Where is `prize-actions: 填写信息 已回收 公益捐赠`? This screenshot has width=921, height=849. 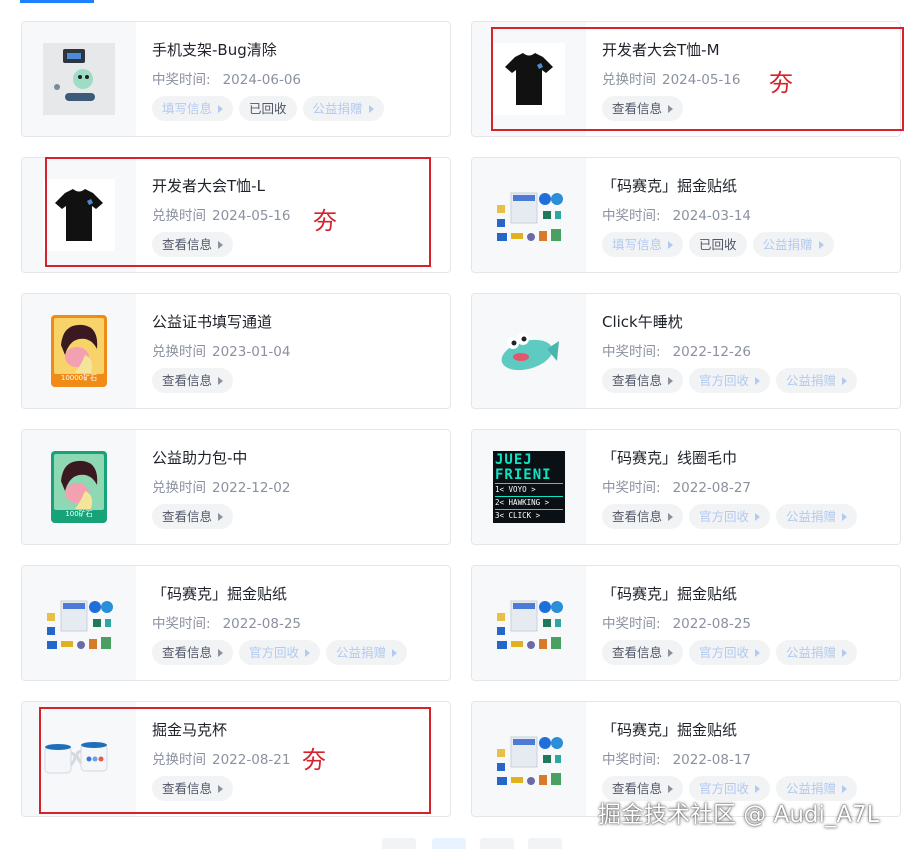 prize-actions: 填写信息 已回收 公益捐赠 is located at coordinates (718, 244).